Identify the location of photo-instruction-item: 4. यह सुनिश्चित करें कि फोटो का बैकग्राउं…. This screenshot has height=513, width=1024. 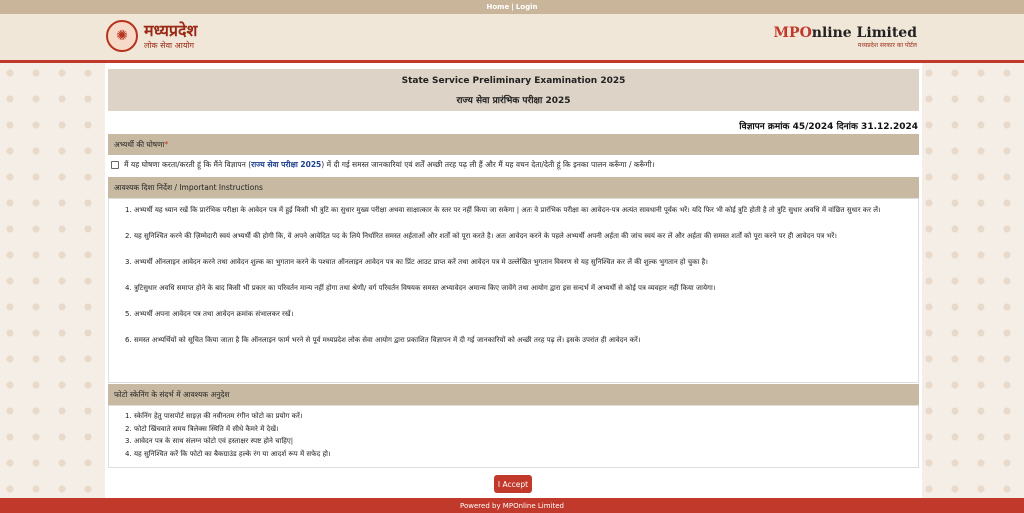
(228, 453).